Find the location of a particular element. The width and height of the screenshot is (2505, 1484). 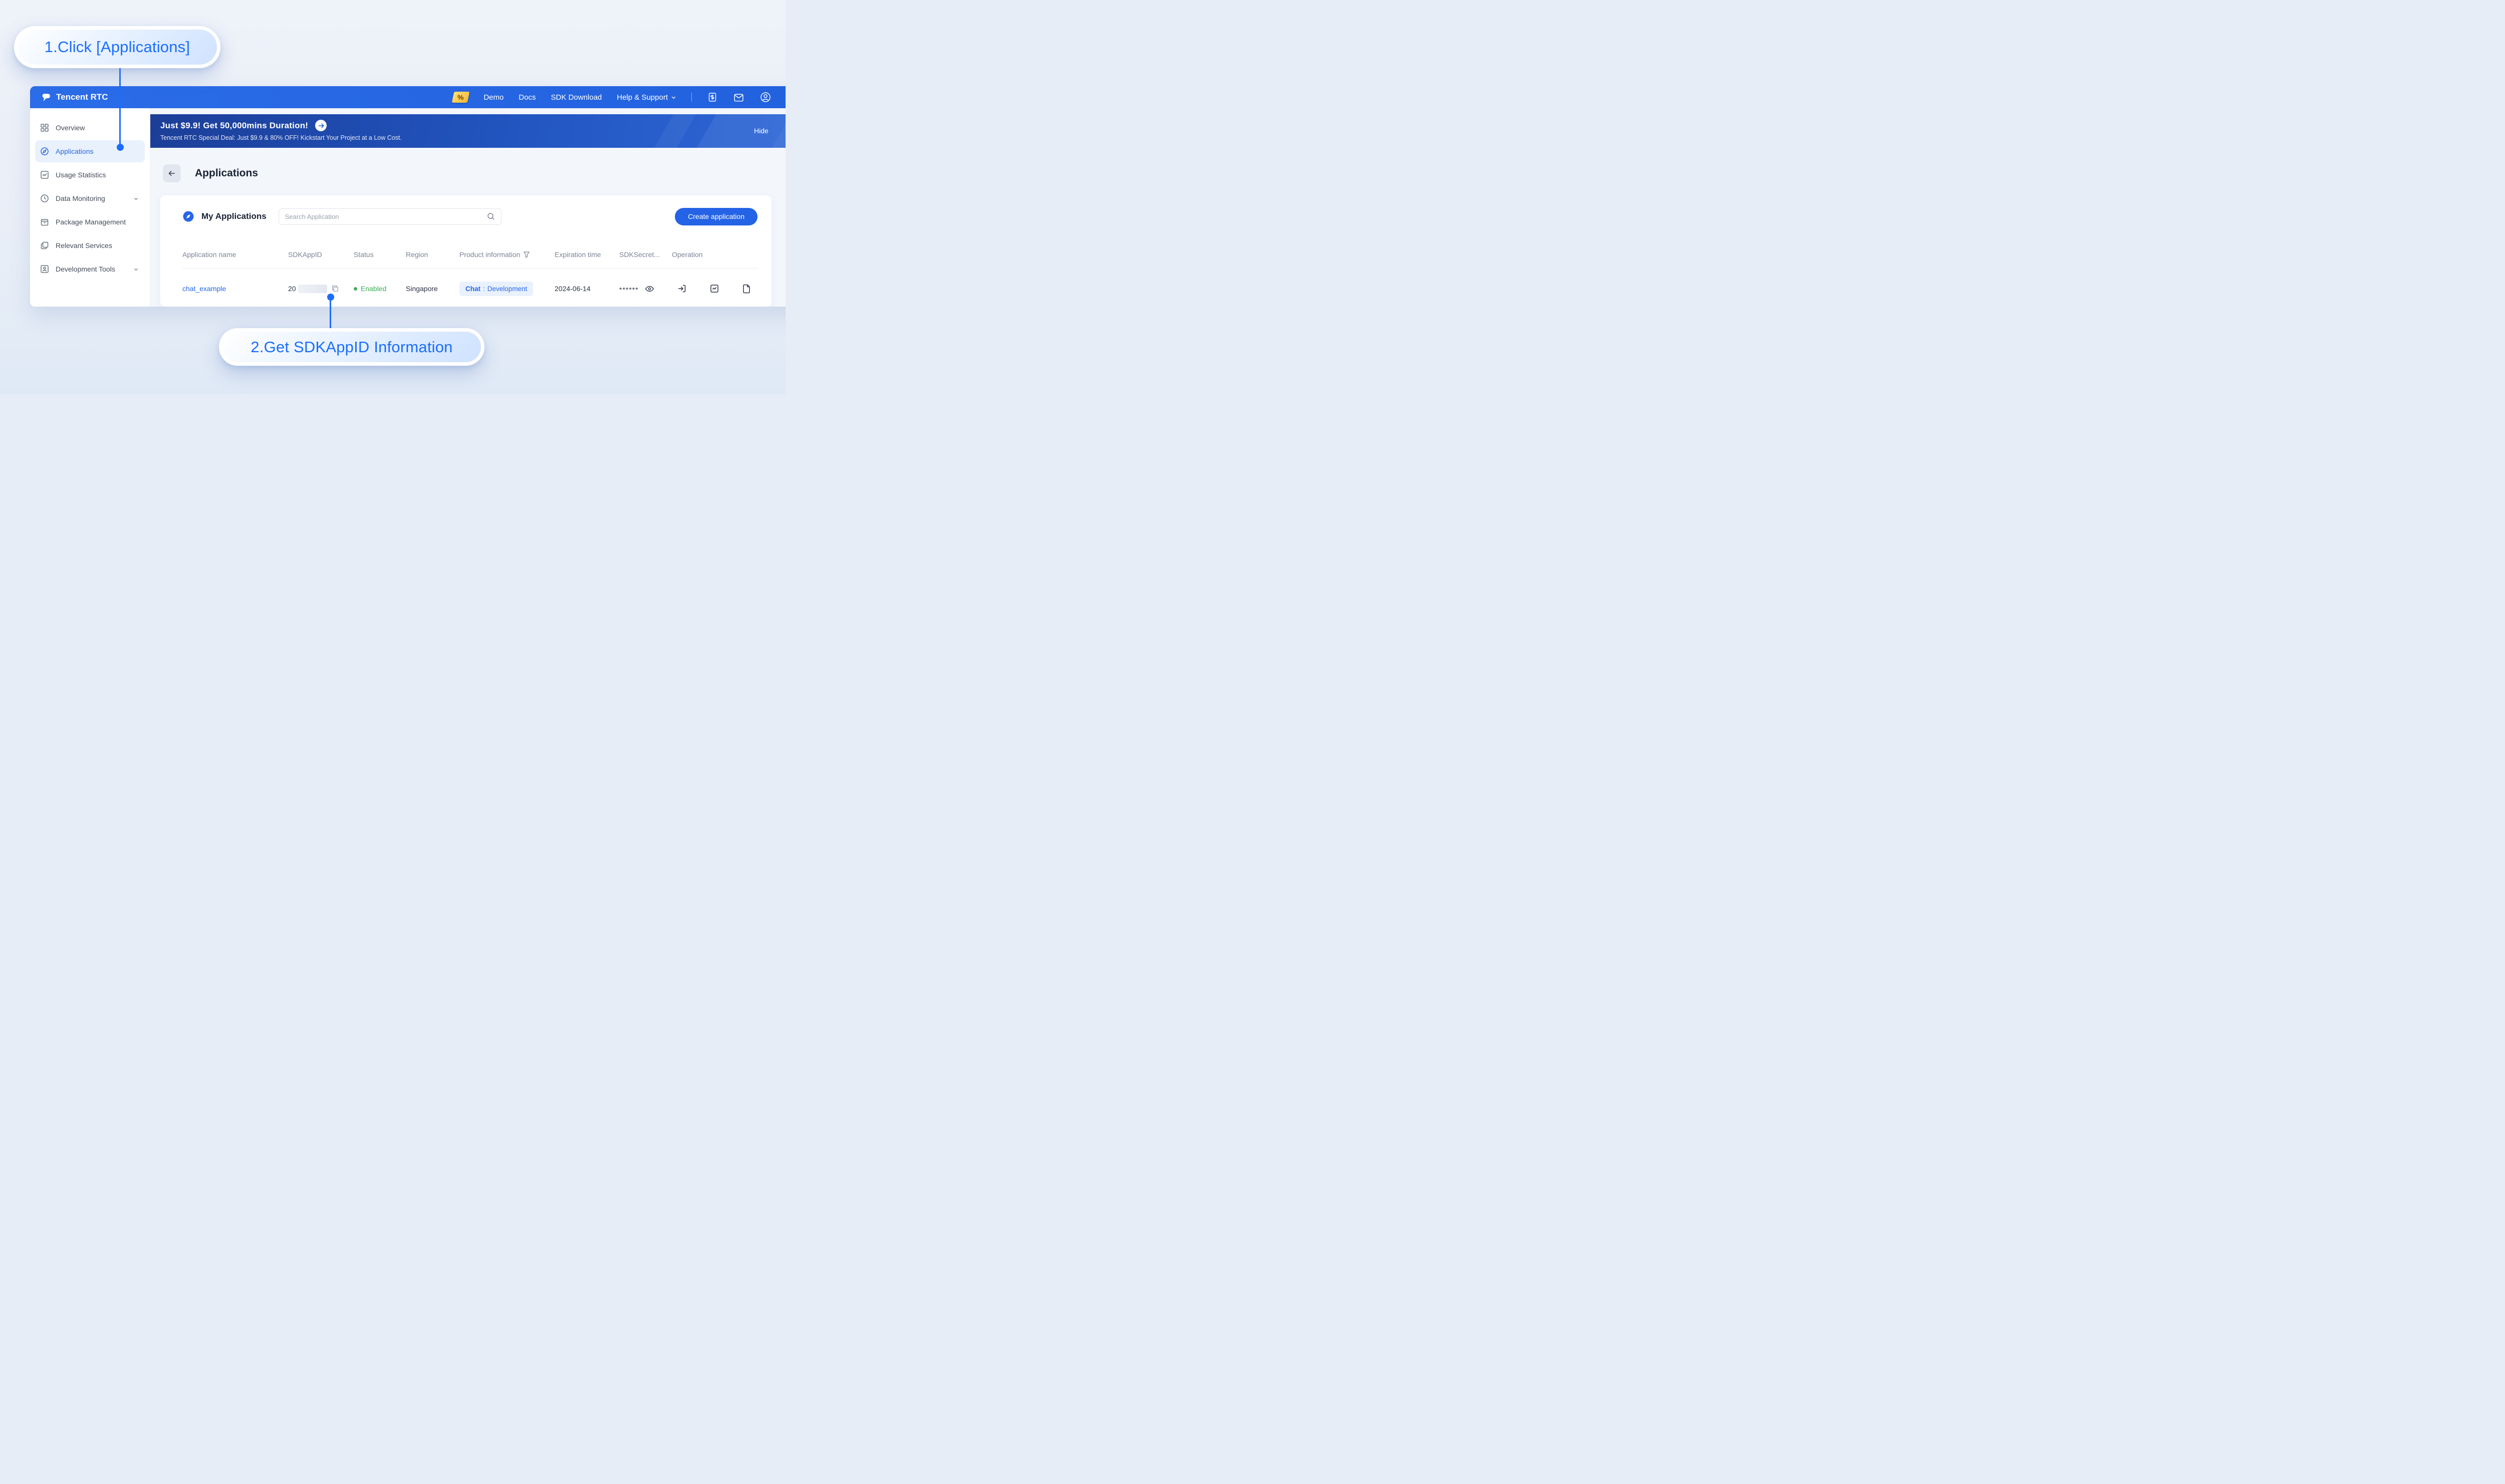

callout-step2: 2.Get SDKAppID Information is located at coordinates (351, 347).